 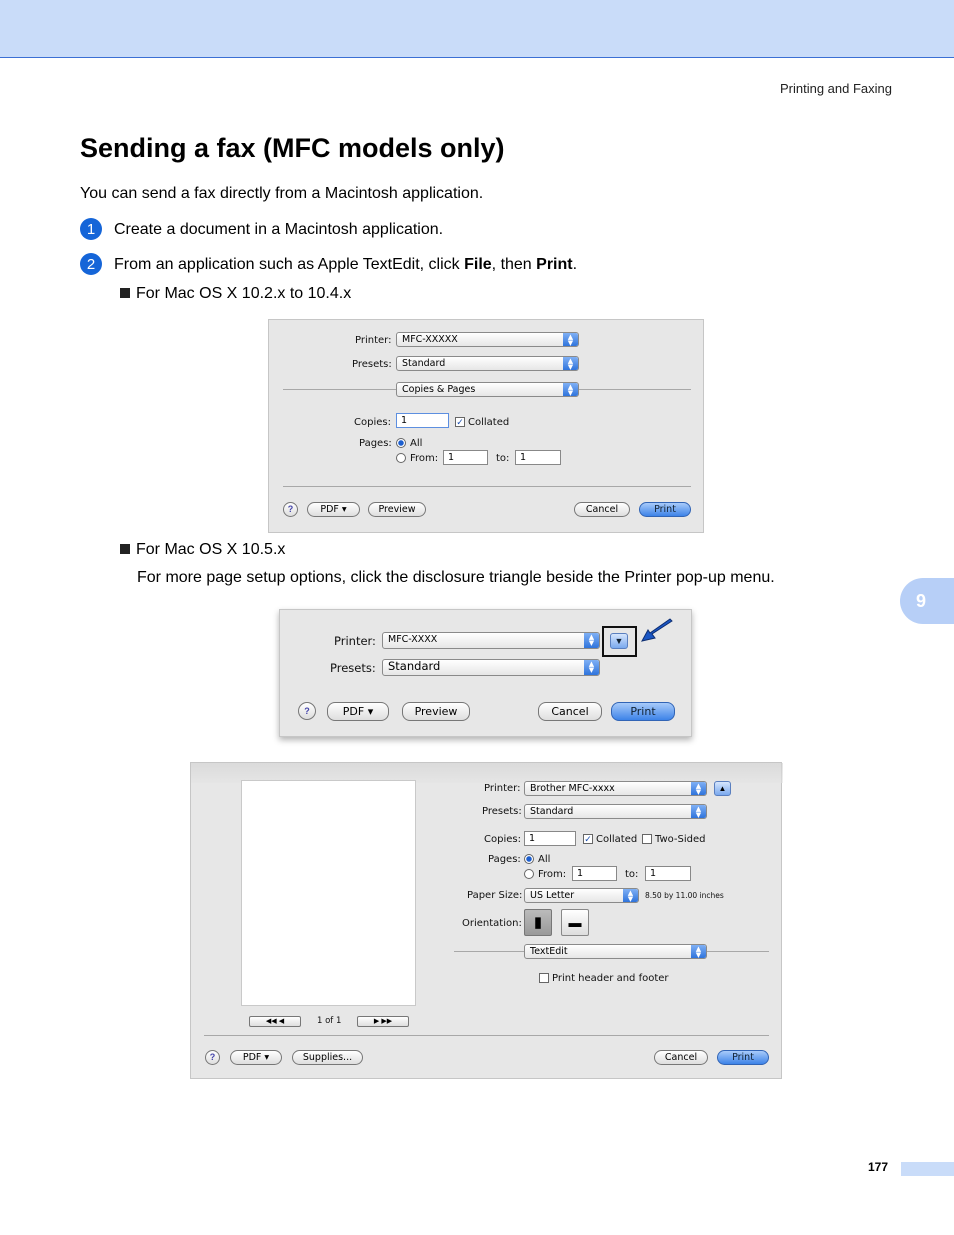 What do you see at coordinates (615, 951) in the screenshot?
I see `app-panel-popup: TextEdit ▲ ▼` at bounding box center [615, 951].